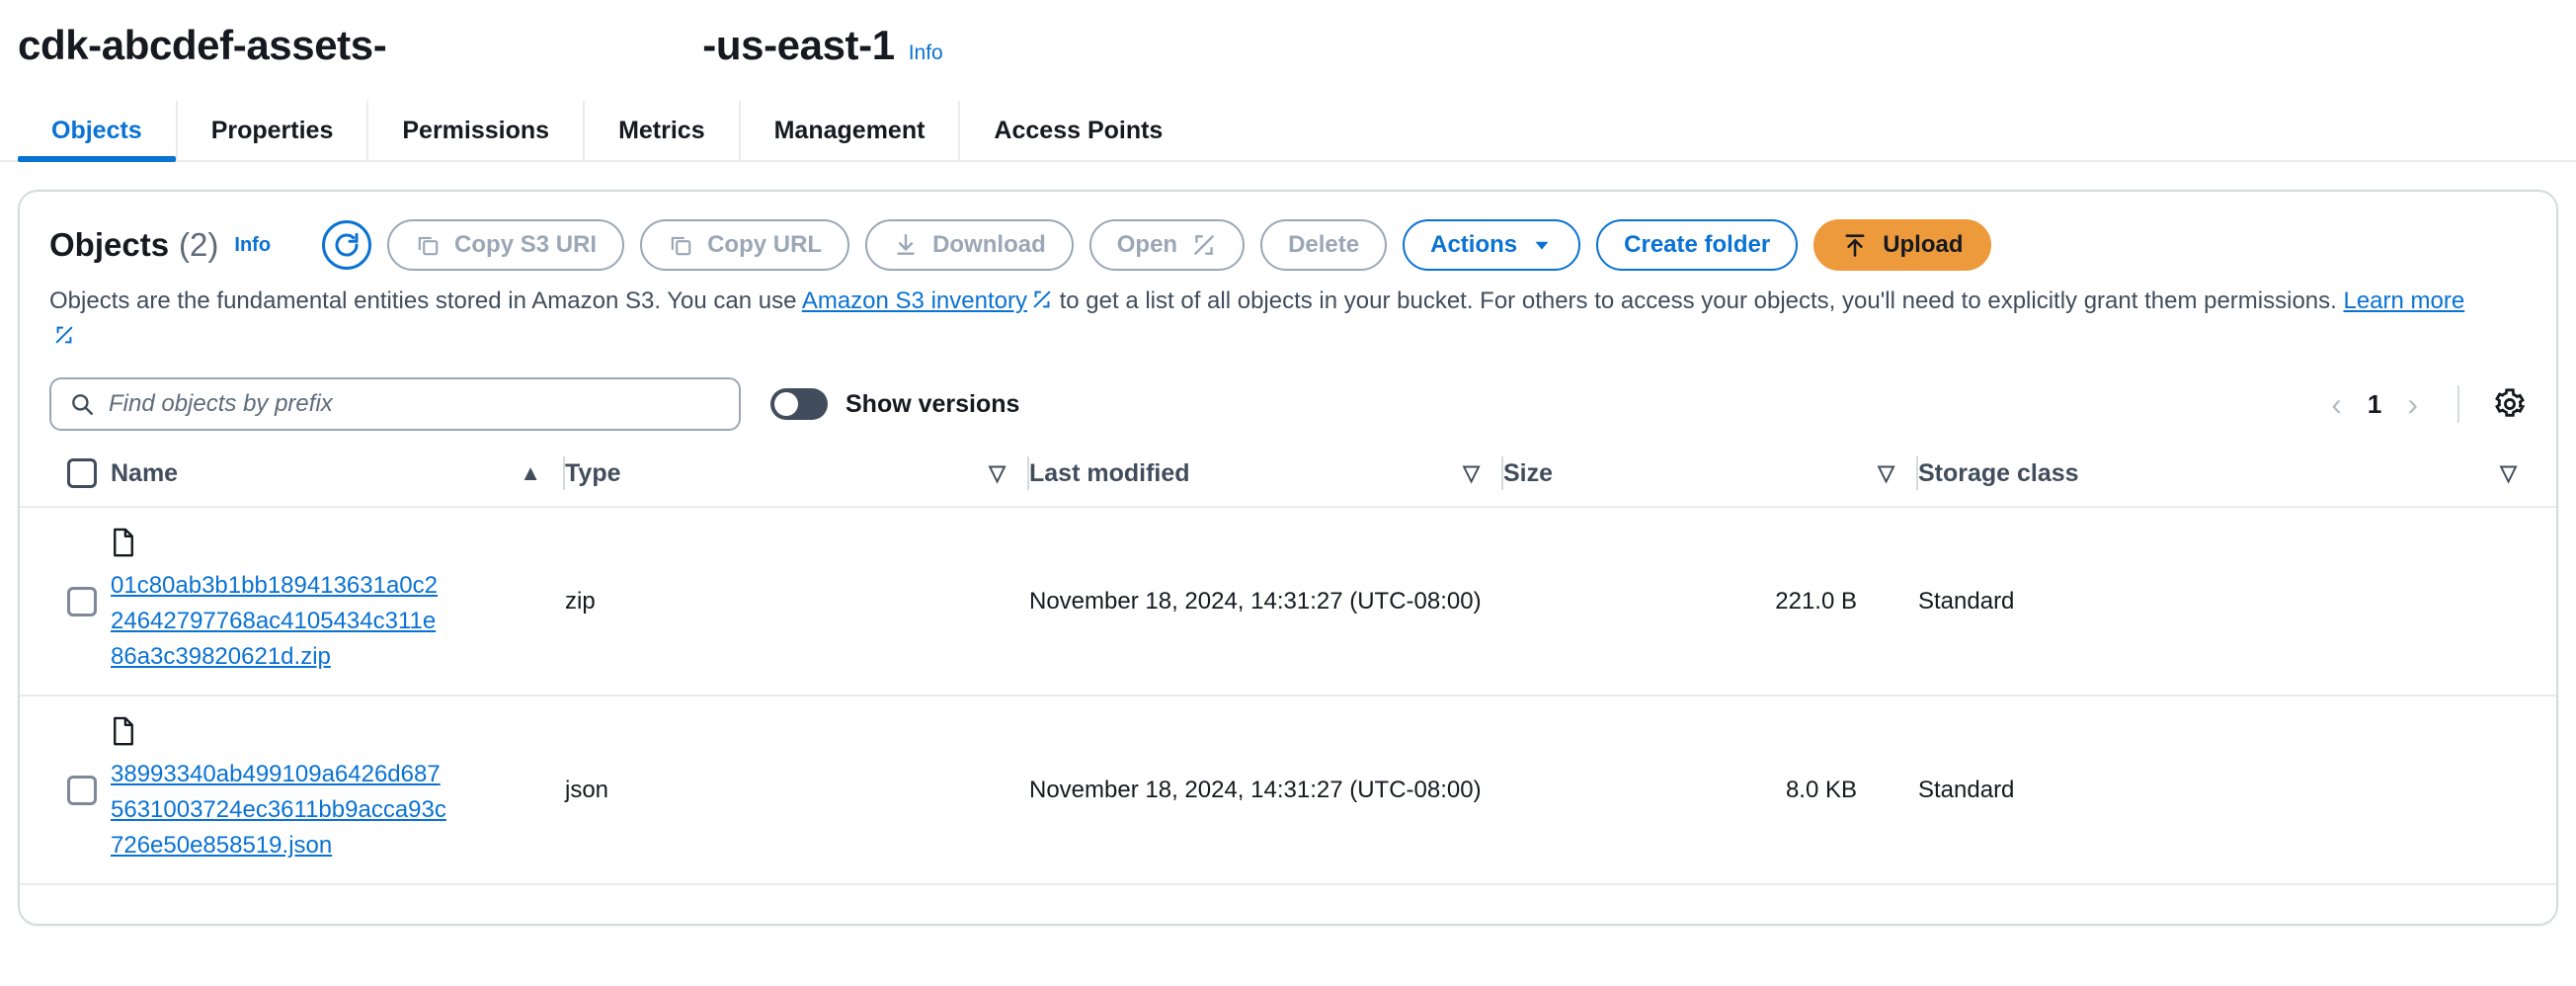 Image resolution: width=2576 pixels, height=986 pixels. What do you see at coordinates (1474, 244) in the screenshot?
I see `actions-label: Actions` at bounding box center [1474, 244].